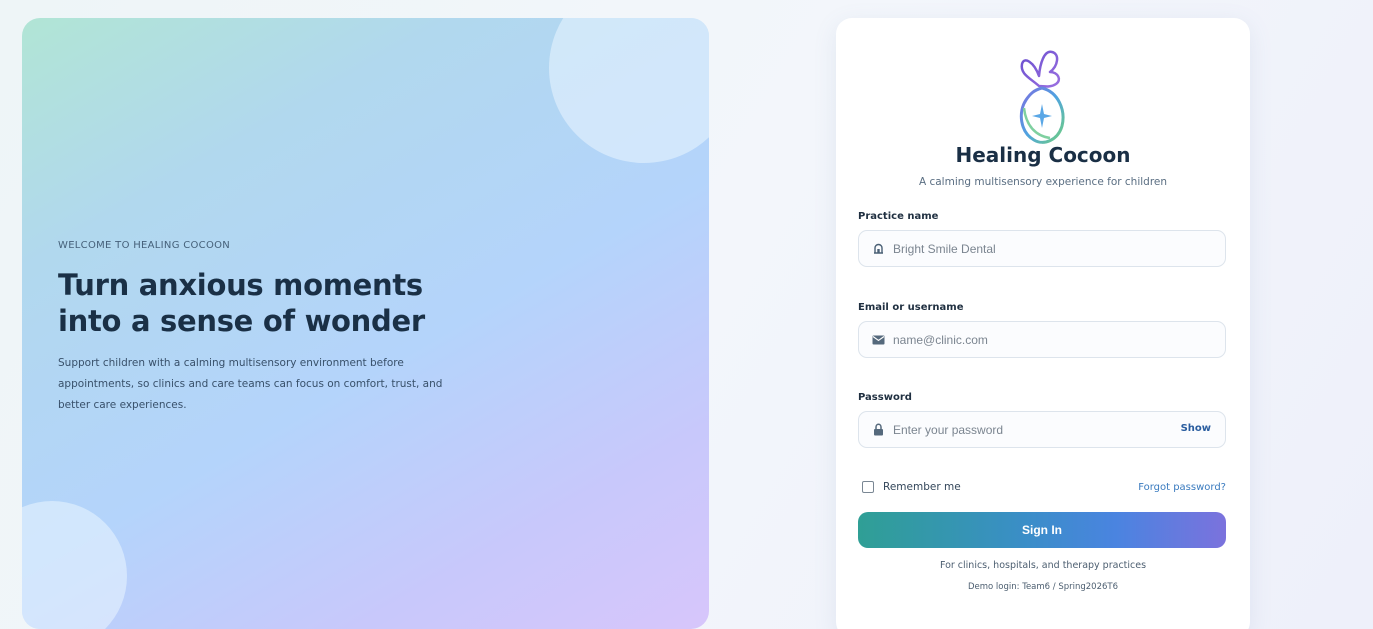  Describe the element at coordinates (1059, 248) in the screenshot. I see `practice-name-input` at that location.